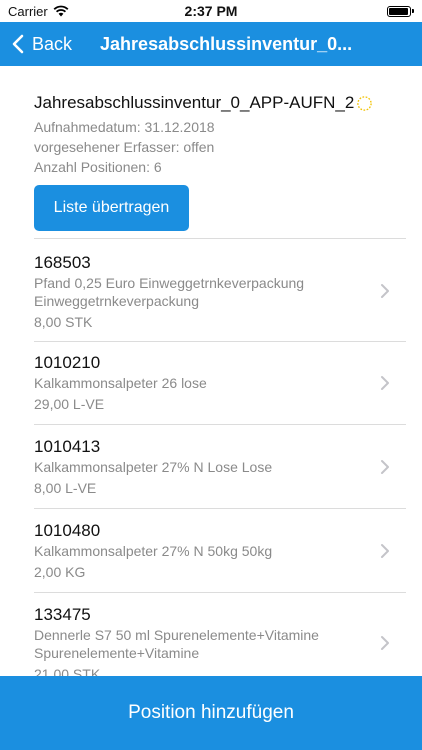 The width and height of the screenshot is (422, 750). Describe the element at coordinates (62, 262) in the screenshot. I see `item-number: 168503` at that location.